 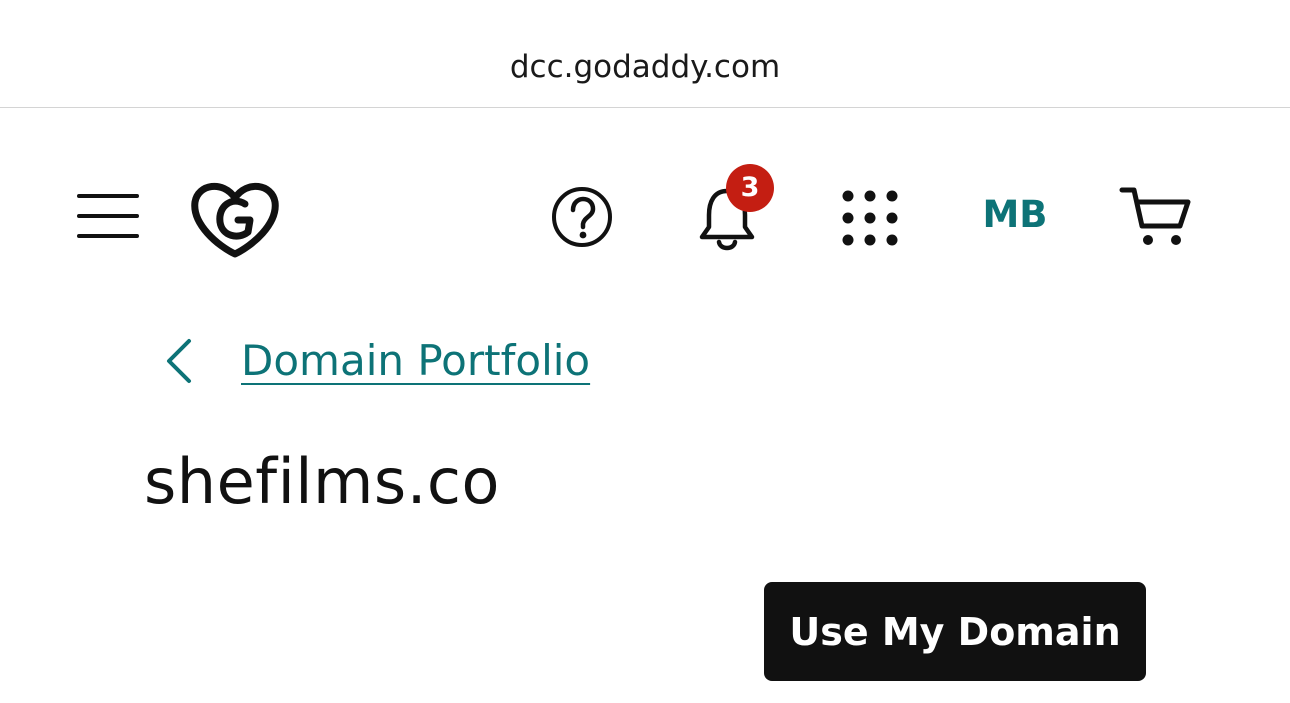 I want to click on cart-icon, so click(x=1156, y=217).